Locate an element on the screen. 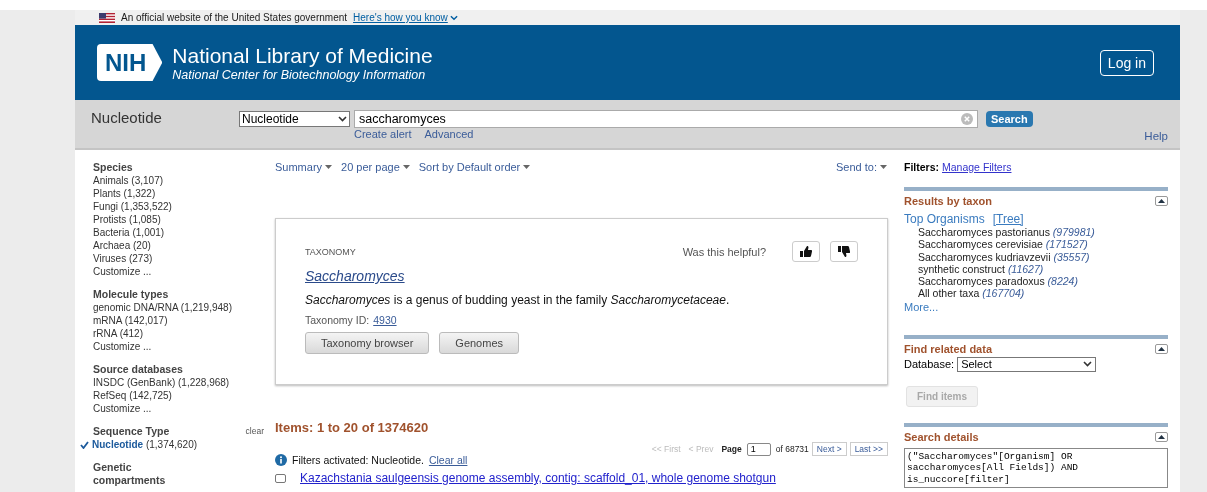 Image resolution: width=1207 pixels, height=492 pixels. filter-link: mRNA (142,017) is located at coordinates (178, 320).